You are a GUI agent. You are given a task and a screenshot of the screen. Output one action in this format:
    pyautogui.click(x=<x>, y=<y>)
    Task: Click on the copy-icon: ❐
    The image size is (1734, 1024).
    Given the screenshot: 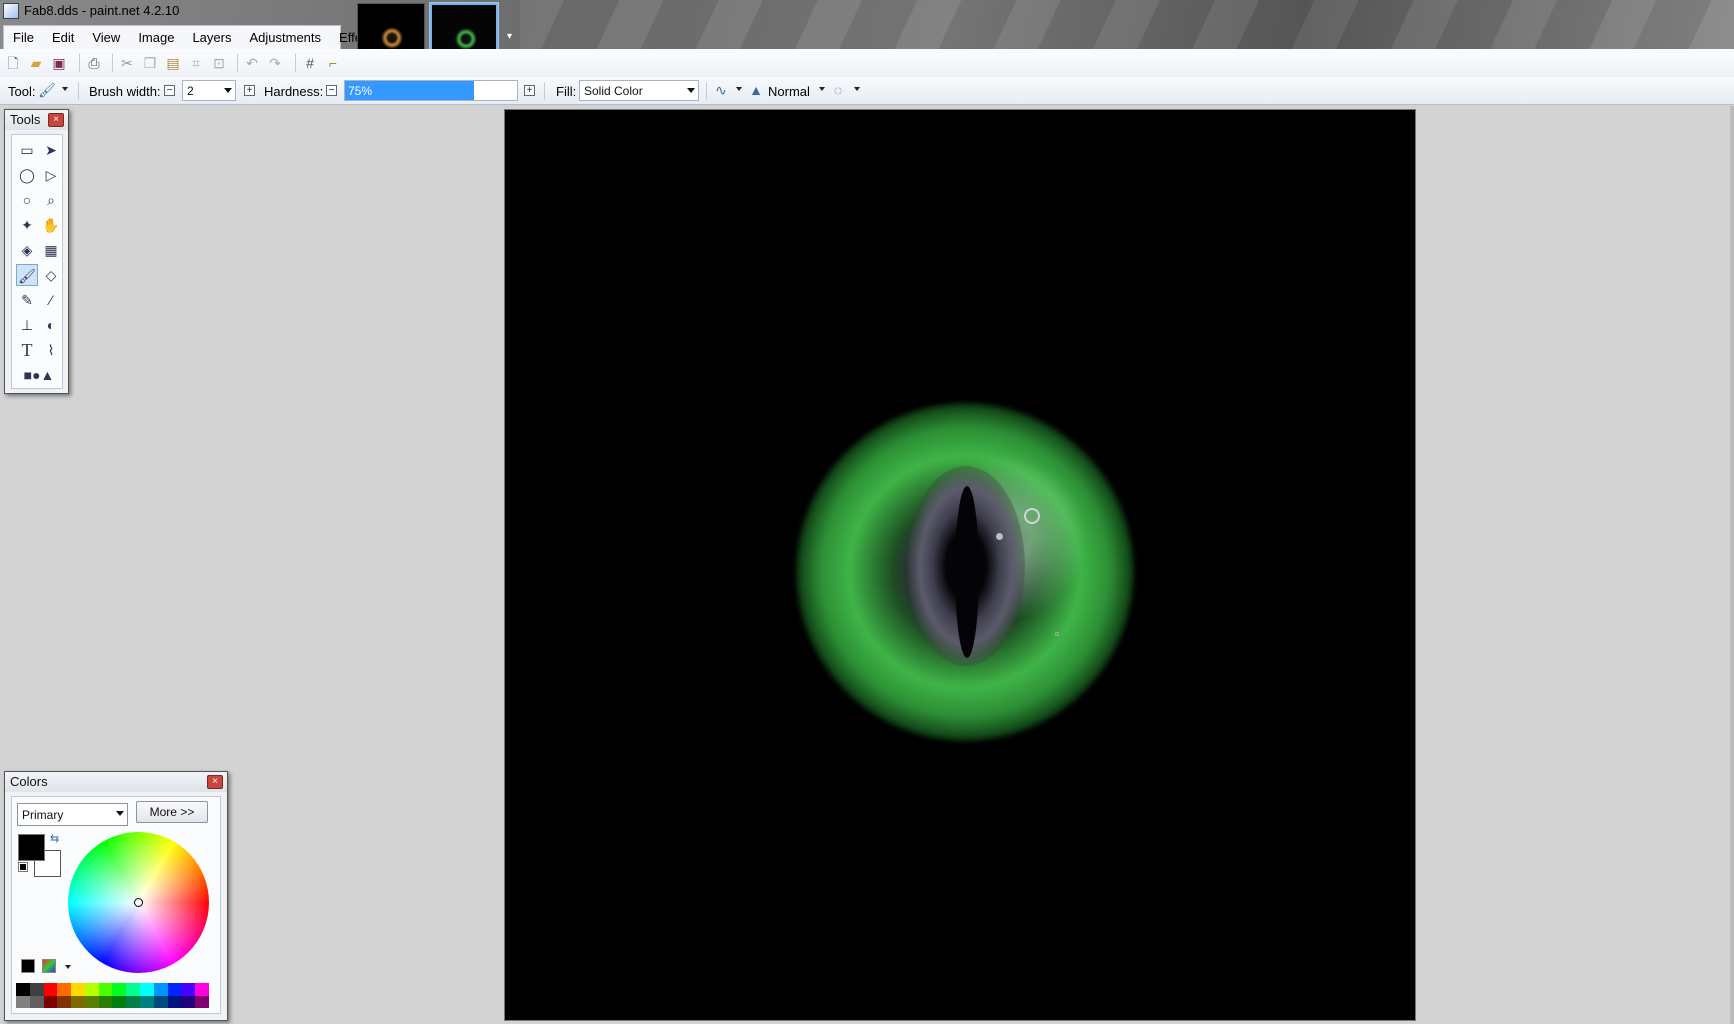 What is the action you would take?
    pyautogui.click(x=150, y=63)
    